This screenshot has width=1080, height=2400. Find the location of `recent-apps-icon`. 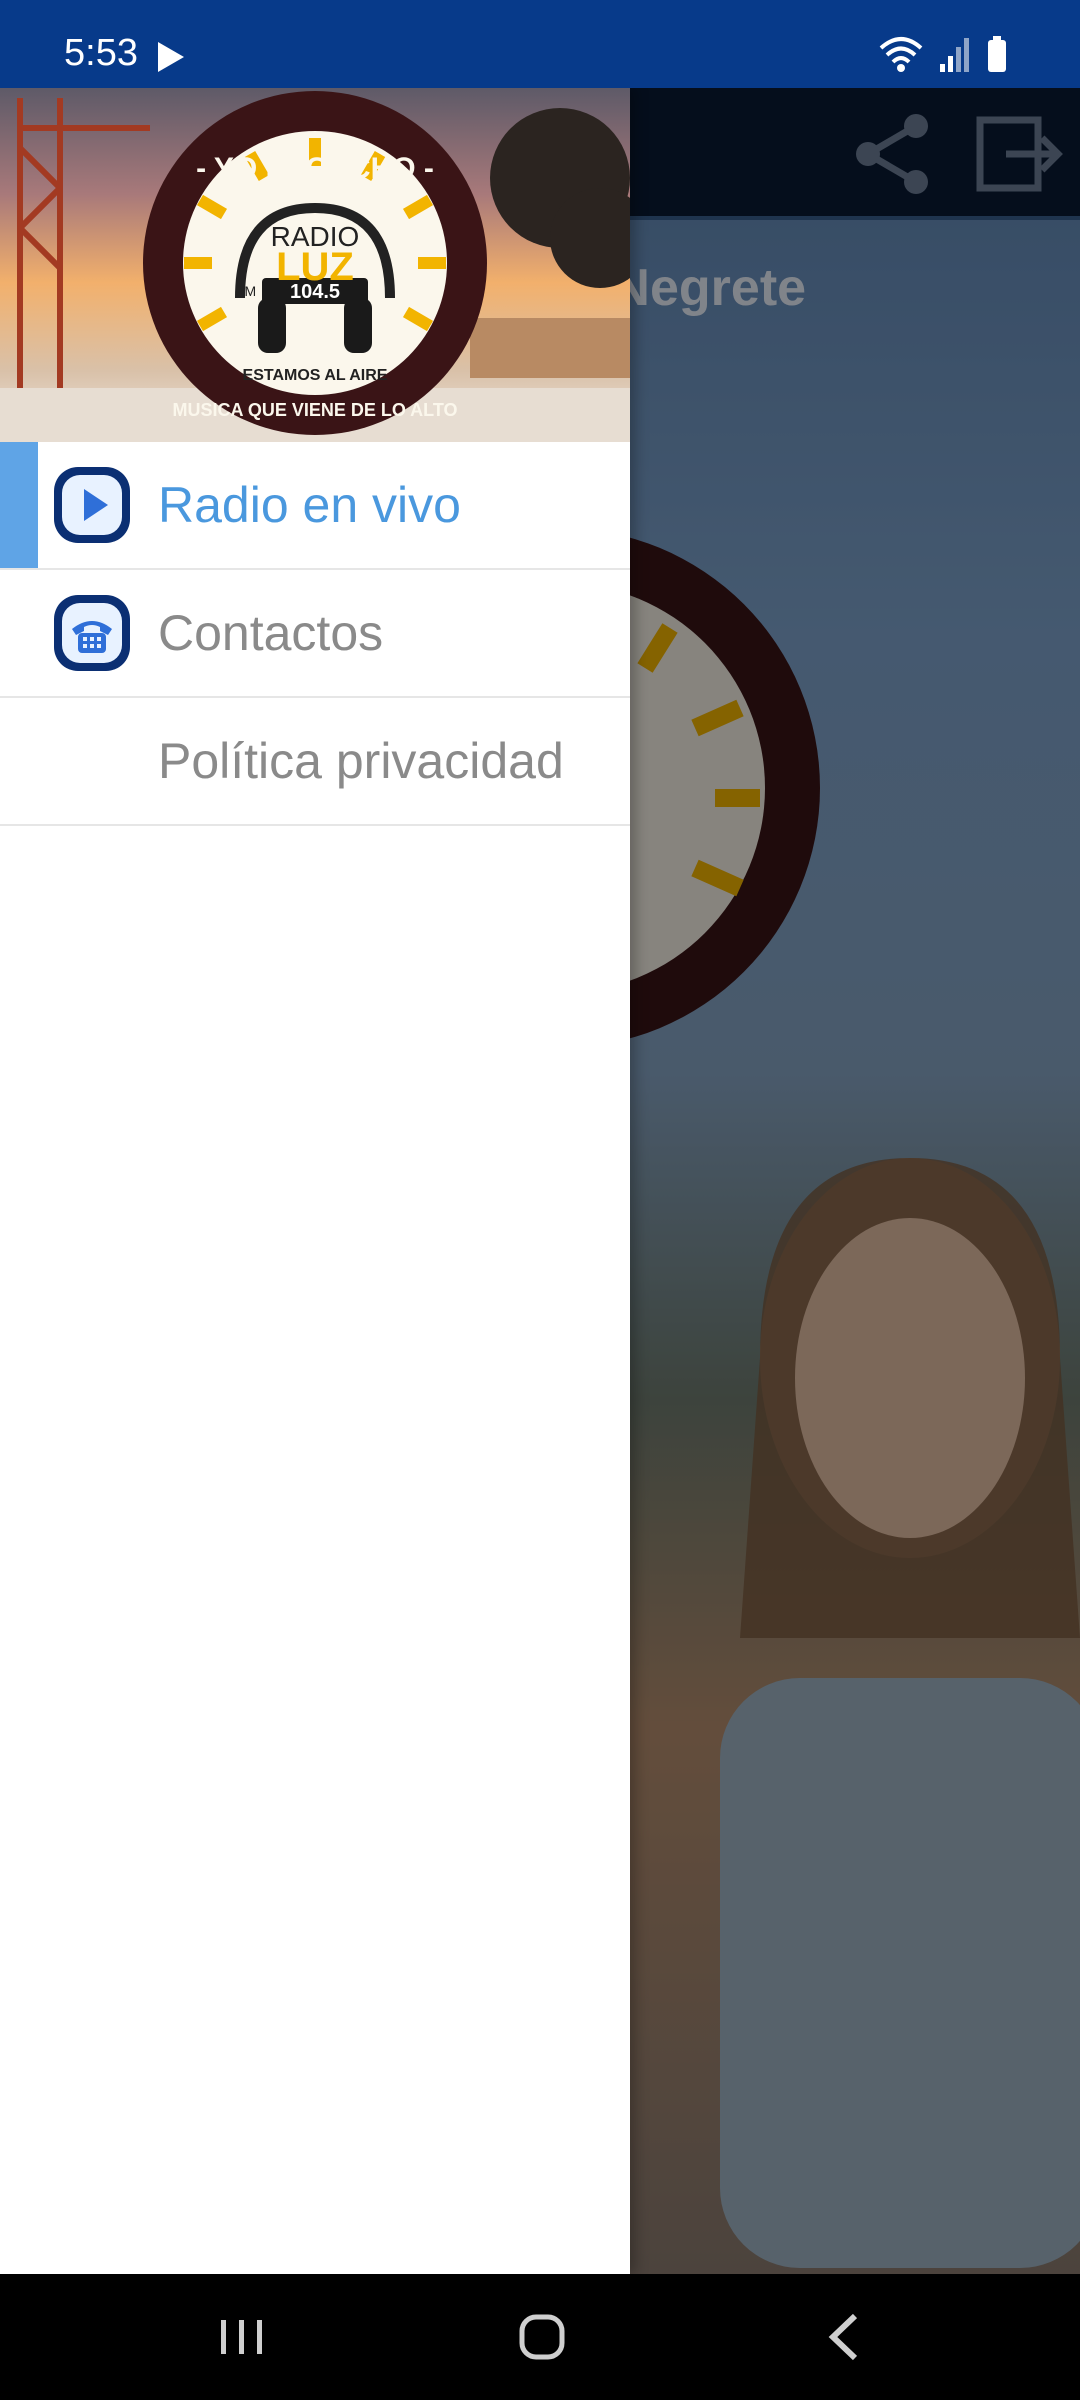

recent-apps-icon is located at coordinates (242, 2337).